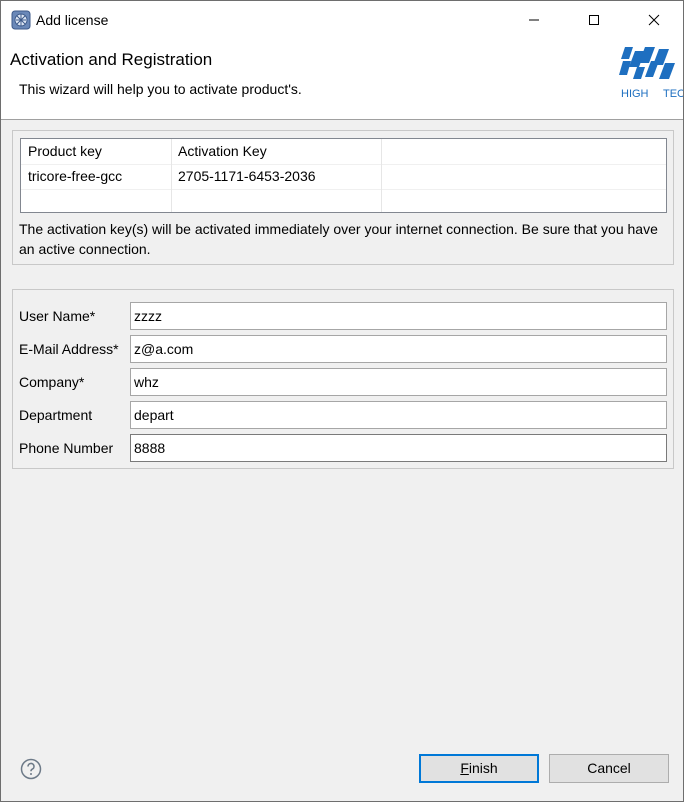 This screenshot has height=802, width=684. Describe the element at coordinates (66, 448) in the screenshot. I see `phone-label: Phone Number` at that location.